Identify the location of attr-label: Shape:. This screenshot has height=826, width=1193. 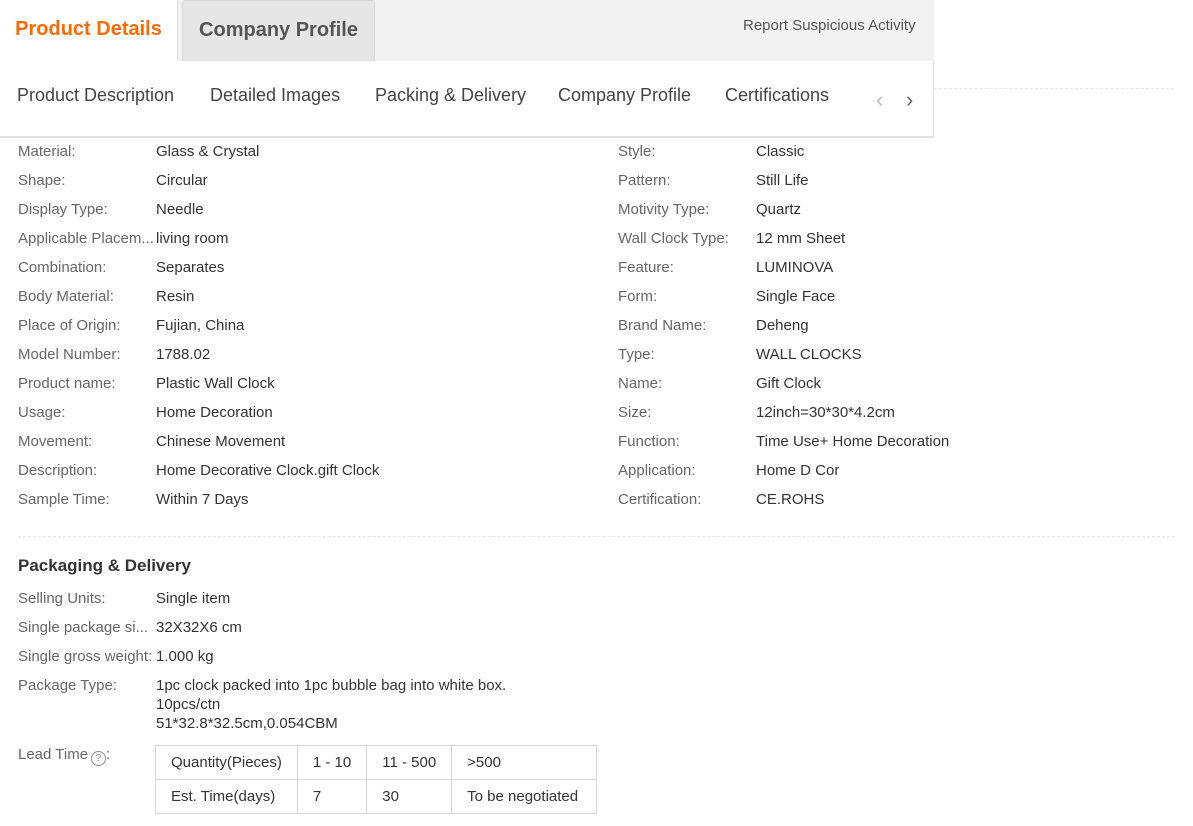
(42, 180).